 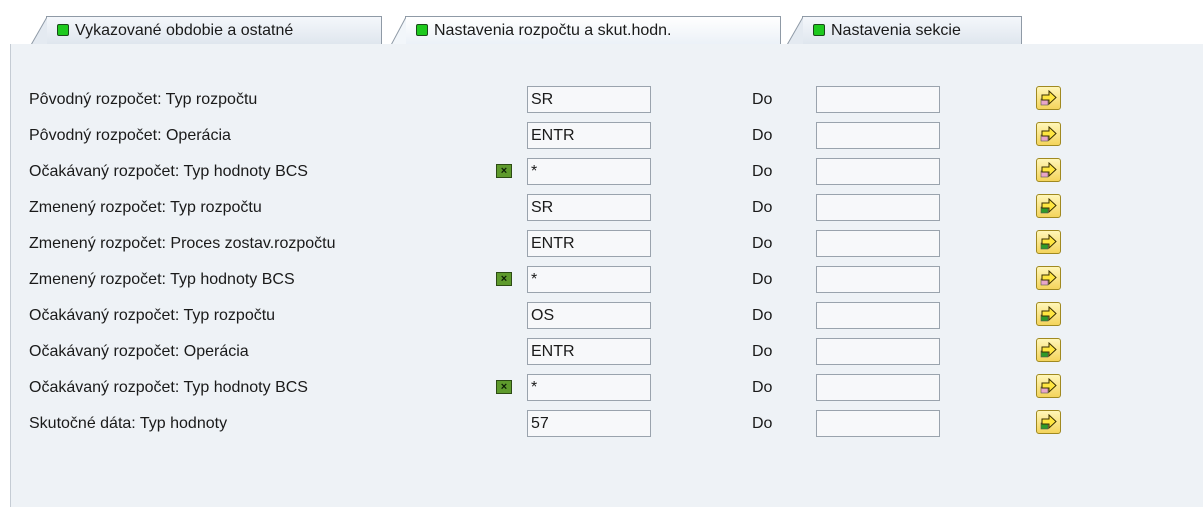 I want to click on field-label: Pôvodný rozpočet: Operácia, so click(x=130, y=135).